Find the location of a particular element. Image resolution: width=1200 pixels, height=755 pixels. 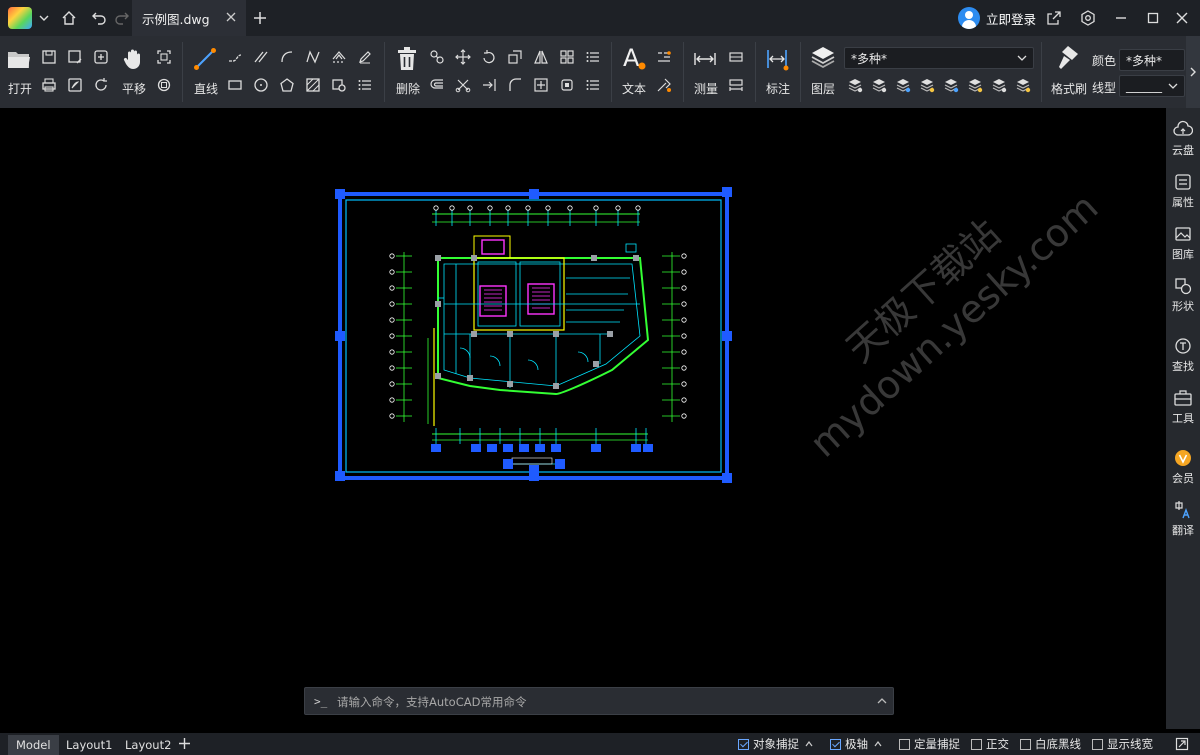

right-panel-item-properties: 属性 is located at coordinates (1183, 188).